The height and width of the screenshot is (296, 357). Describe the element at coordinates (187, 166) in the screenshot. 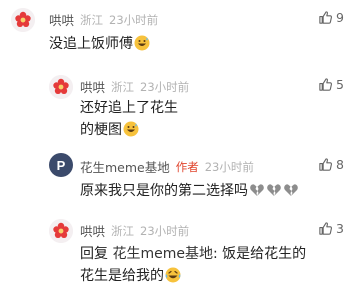

I see `author-badge: 作者` at that location.